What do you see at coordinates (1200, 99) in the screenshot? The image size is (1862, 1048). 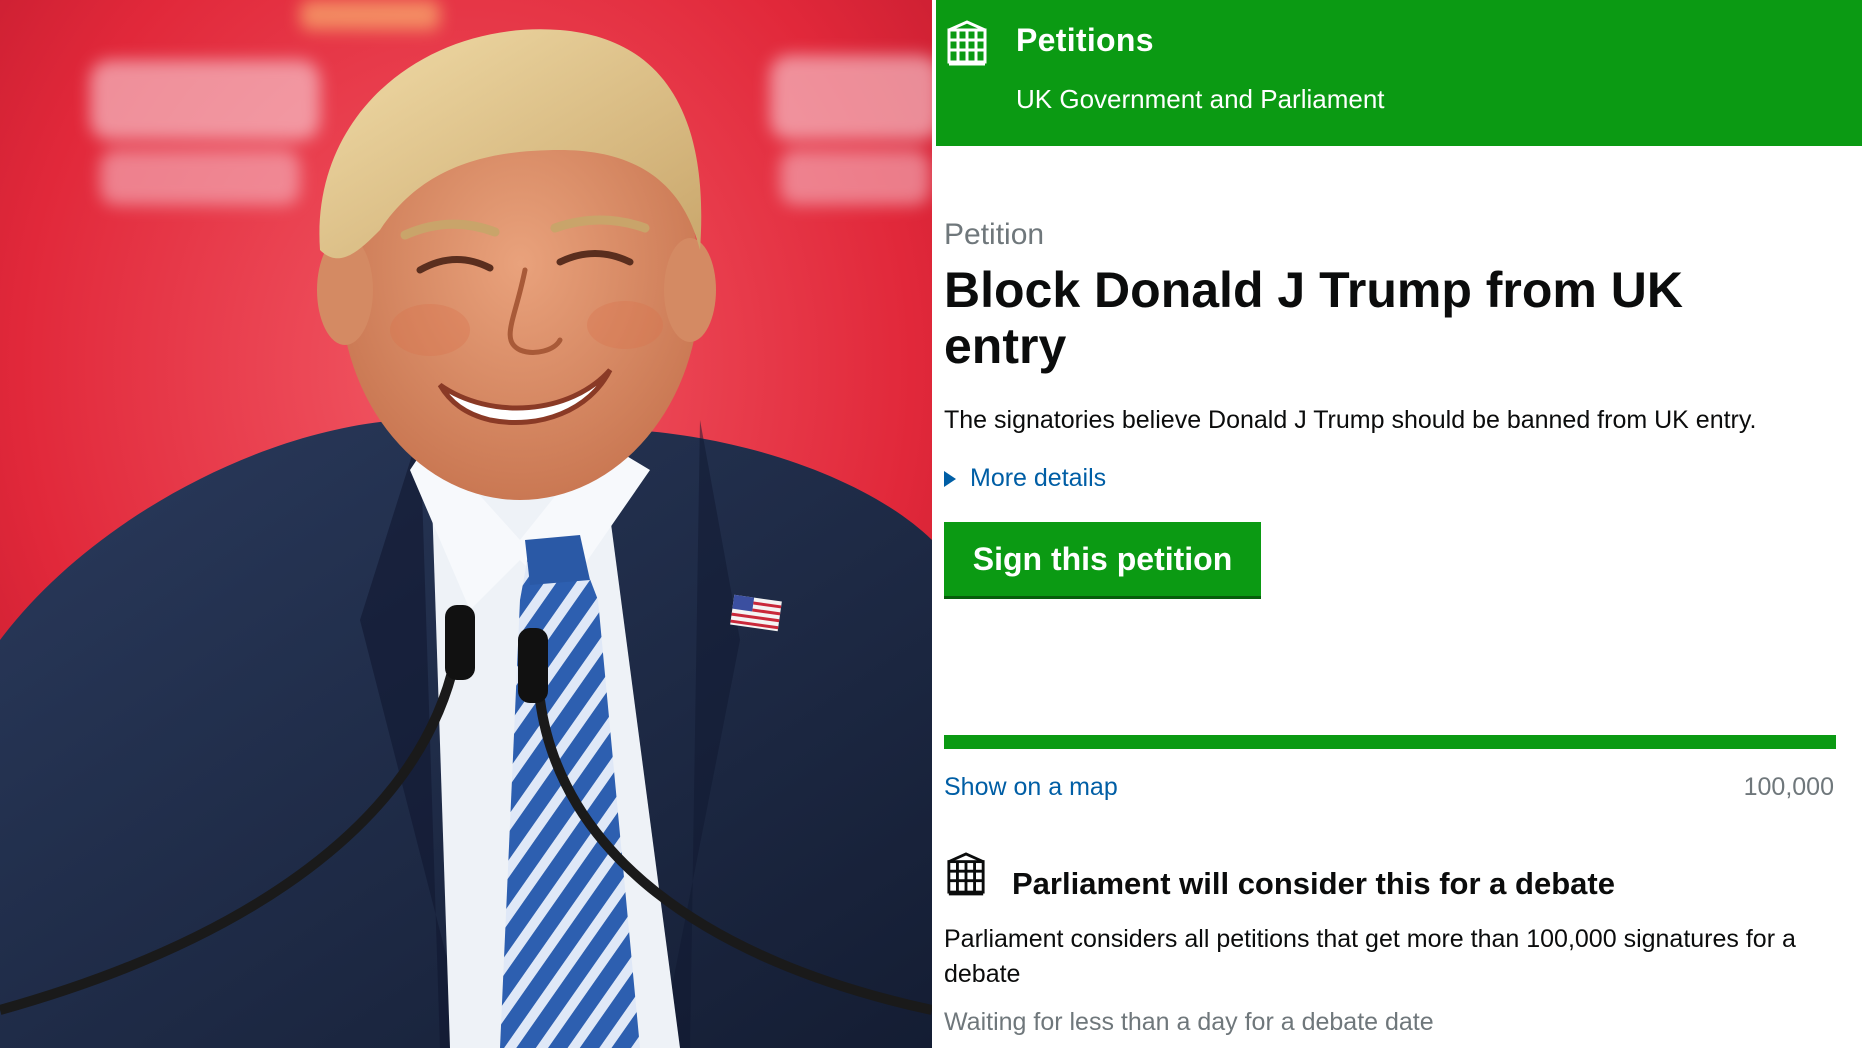 I see `site-subbrand: UK Government and Parliament` at bounding box center [1200, 99].